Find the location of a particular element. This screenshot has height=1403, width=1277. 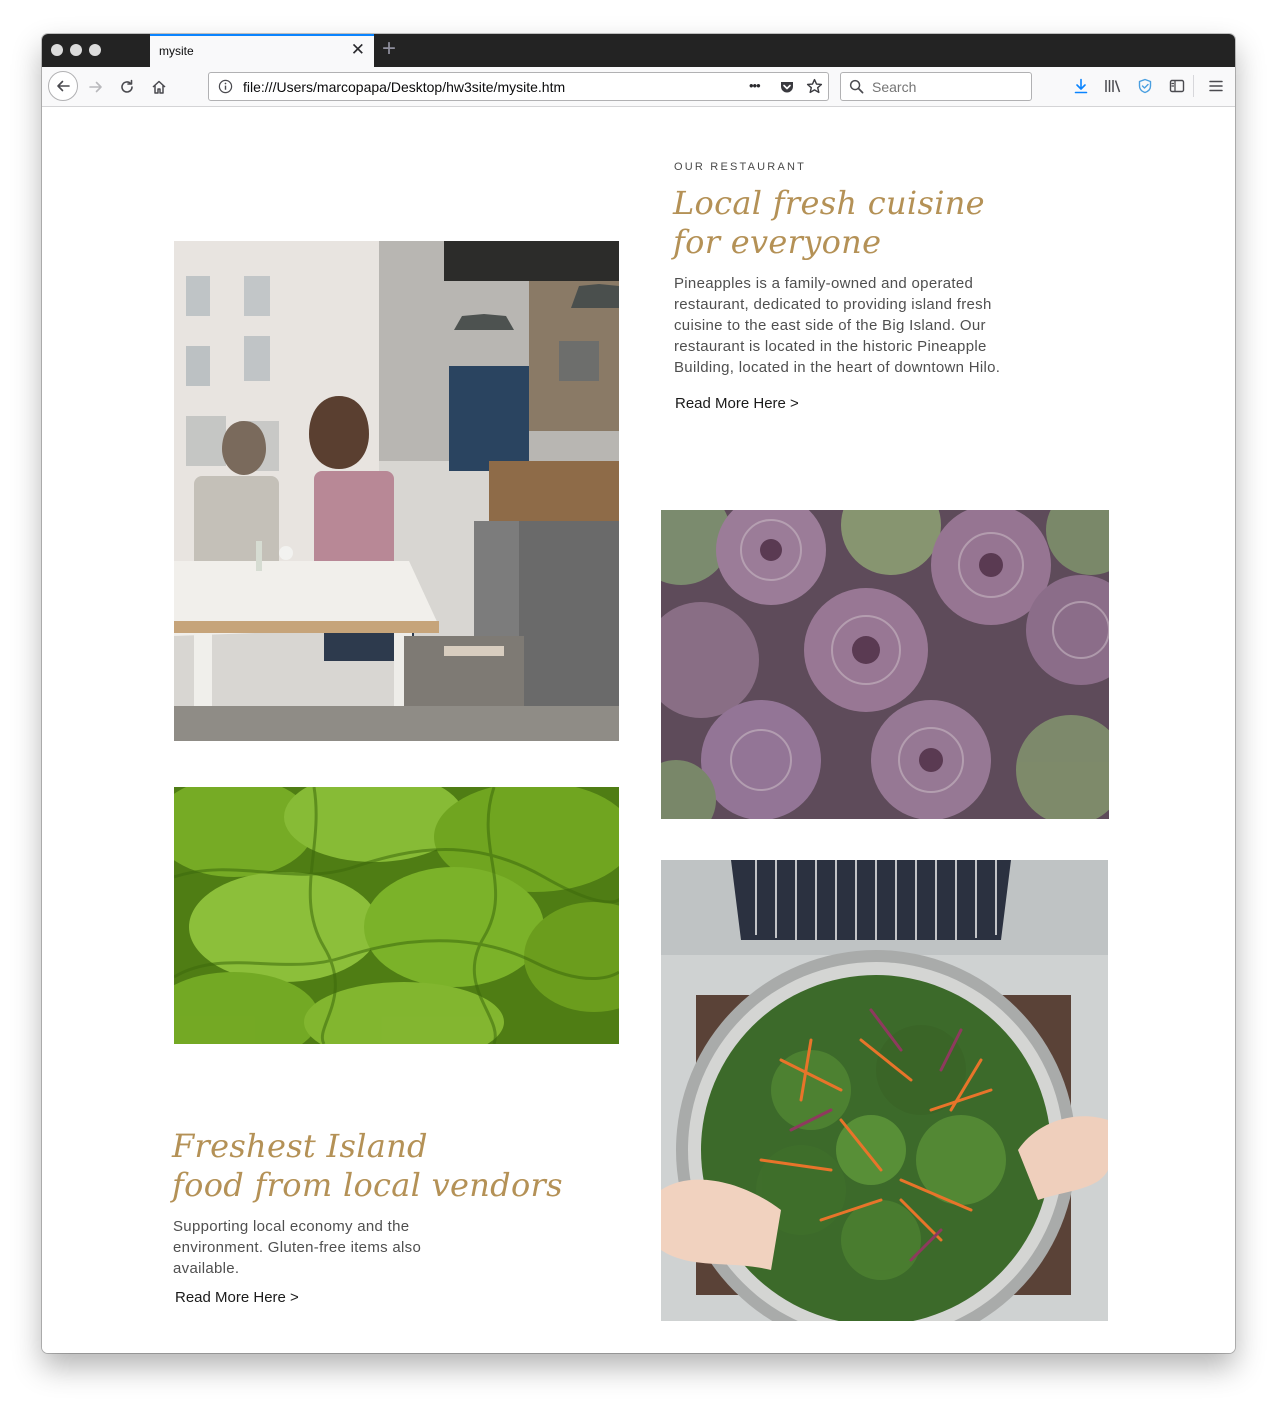

intro-read-more-link: Read More Here > is located at coordinates (737, 403).